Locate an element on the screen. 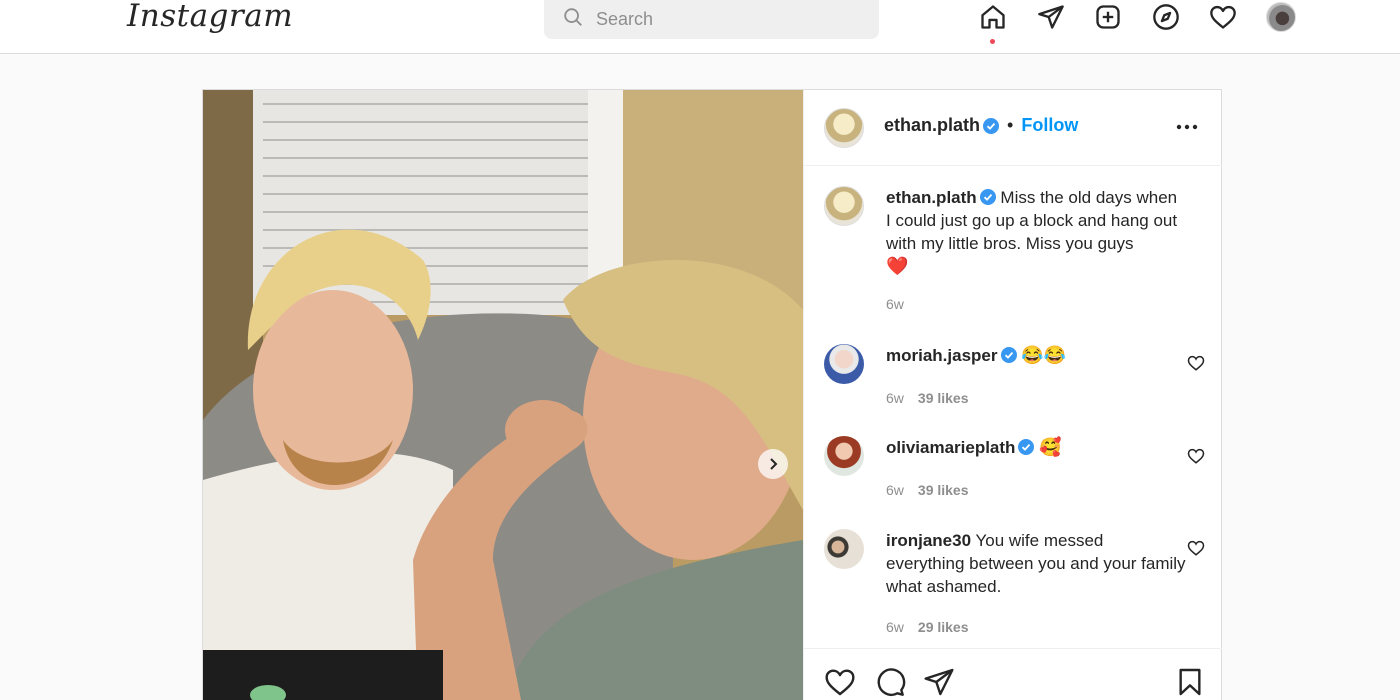 This screenshot has height=700, width=1400. save-bookmark-icon is located at coordinates (1190, 682).